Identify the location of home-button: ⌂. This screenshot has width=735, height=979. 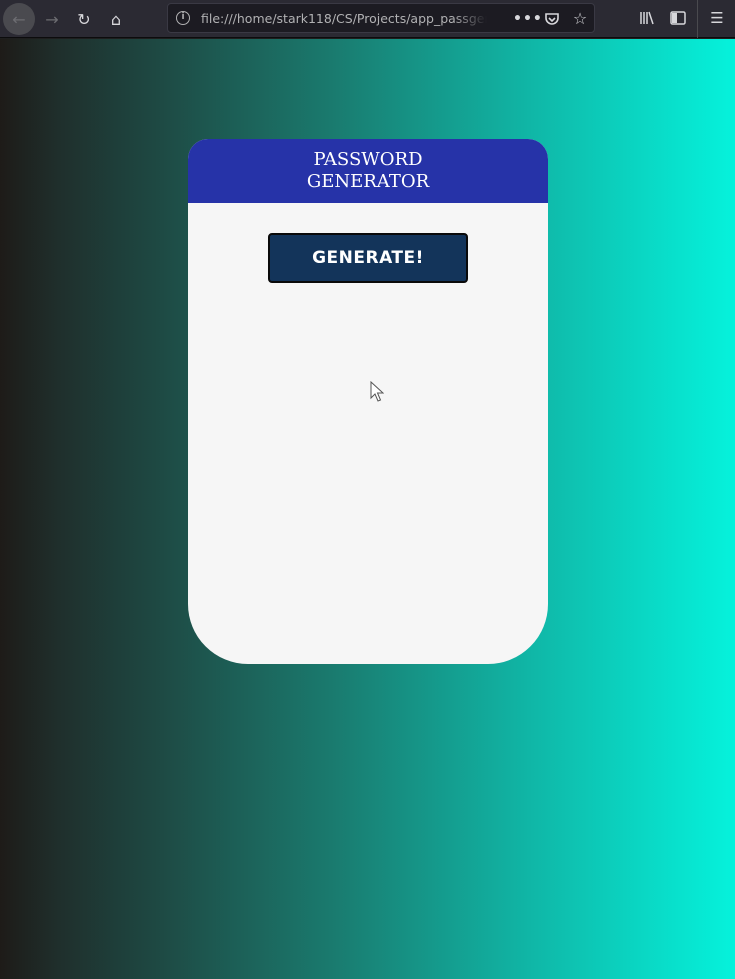
(116, 19).